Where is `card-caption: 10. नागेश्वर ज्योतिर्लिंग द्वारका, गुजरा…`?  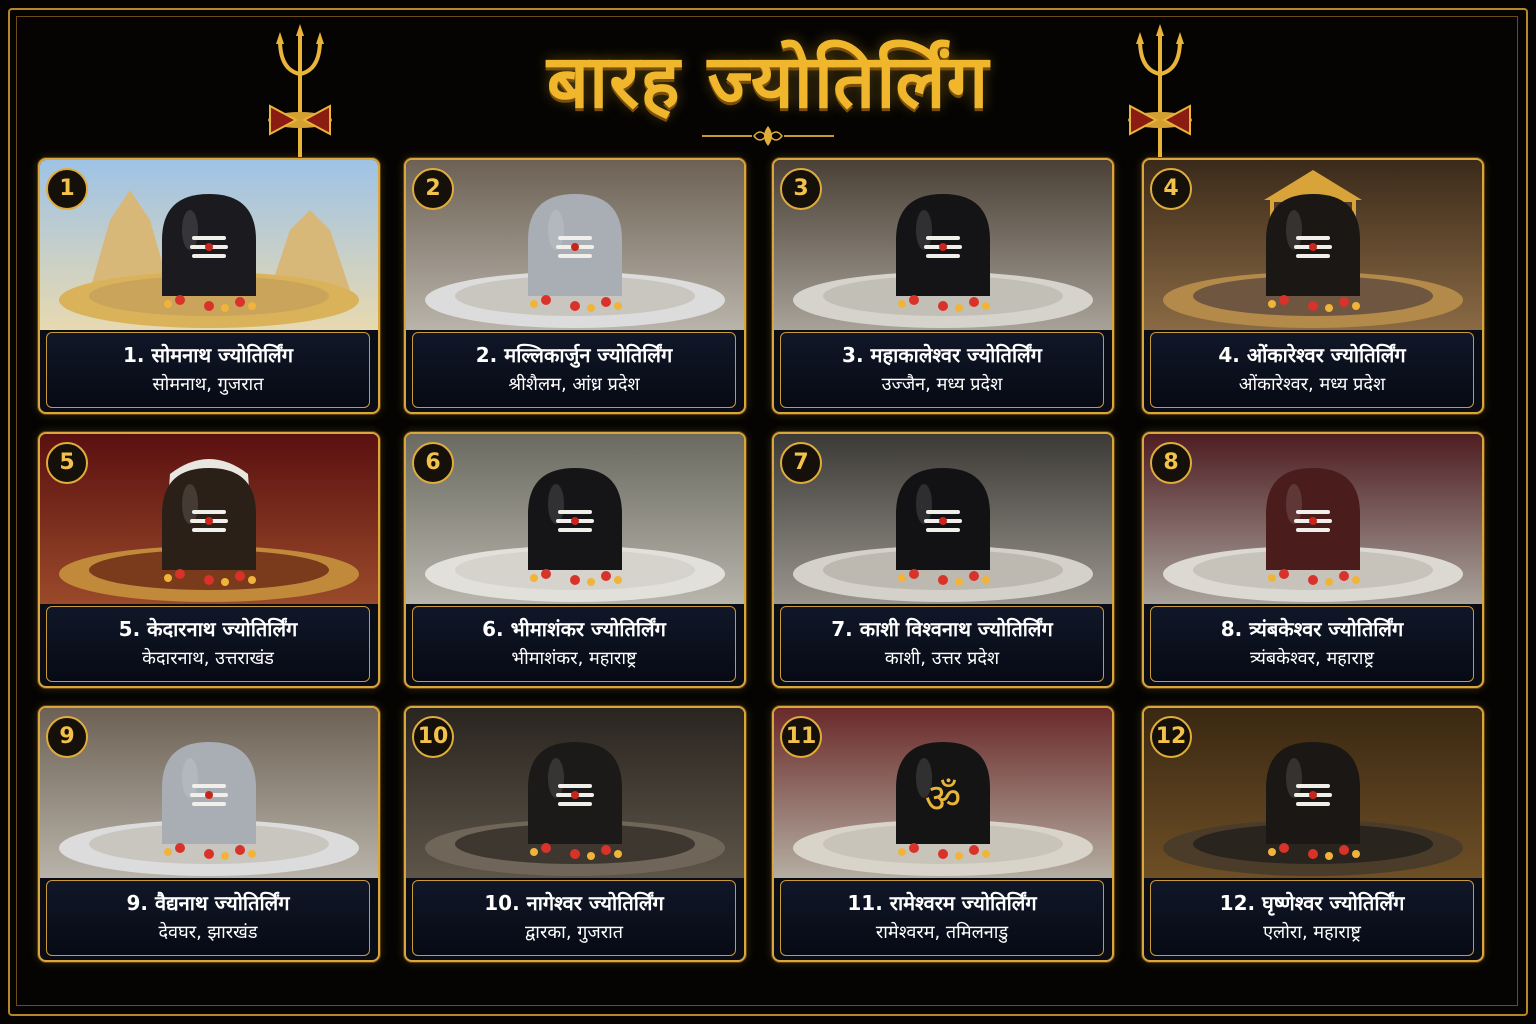 card-caption: 10. नागेश्वर ज्योतिर्लिंग द्वारका, गुजरा… is located at coordinates (574, 918).